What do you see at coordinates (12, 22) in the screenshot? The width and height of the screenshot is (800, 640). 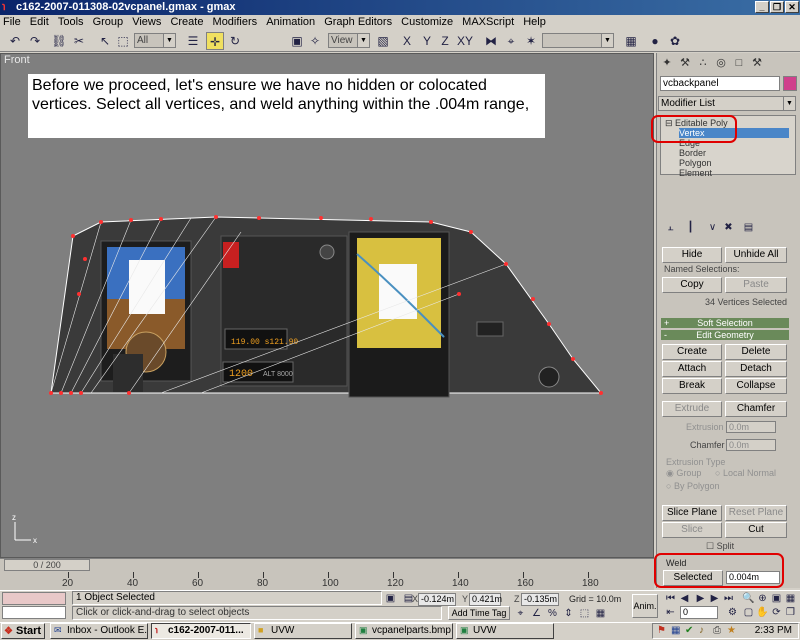 I see `menu-file: File` at bounding box center [12, 22].